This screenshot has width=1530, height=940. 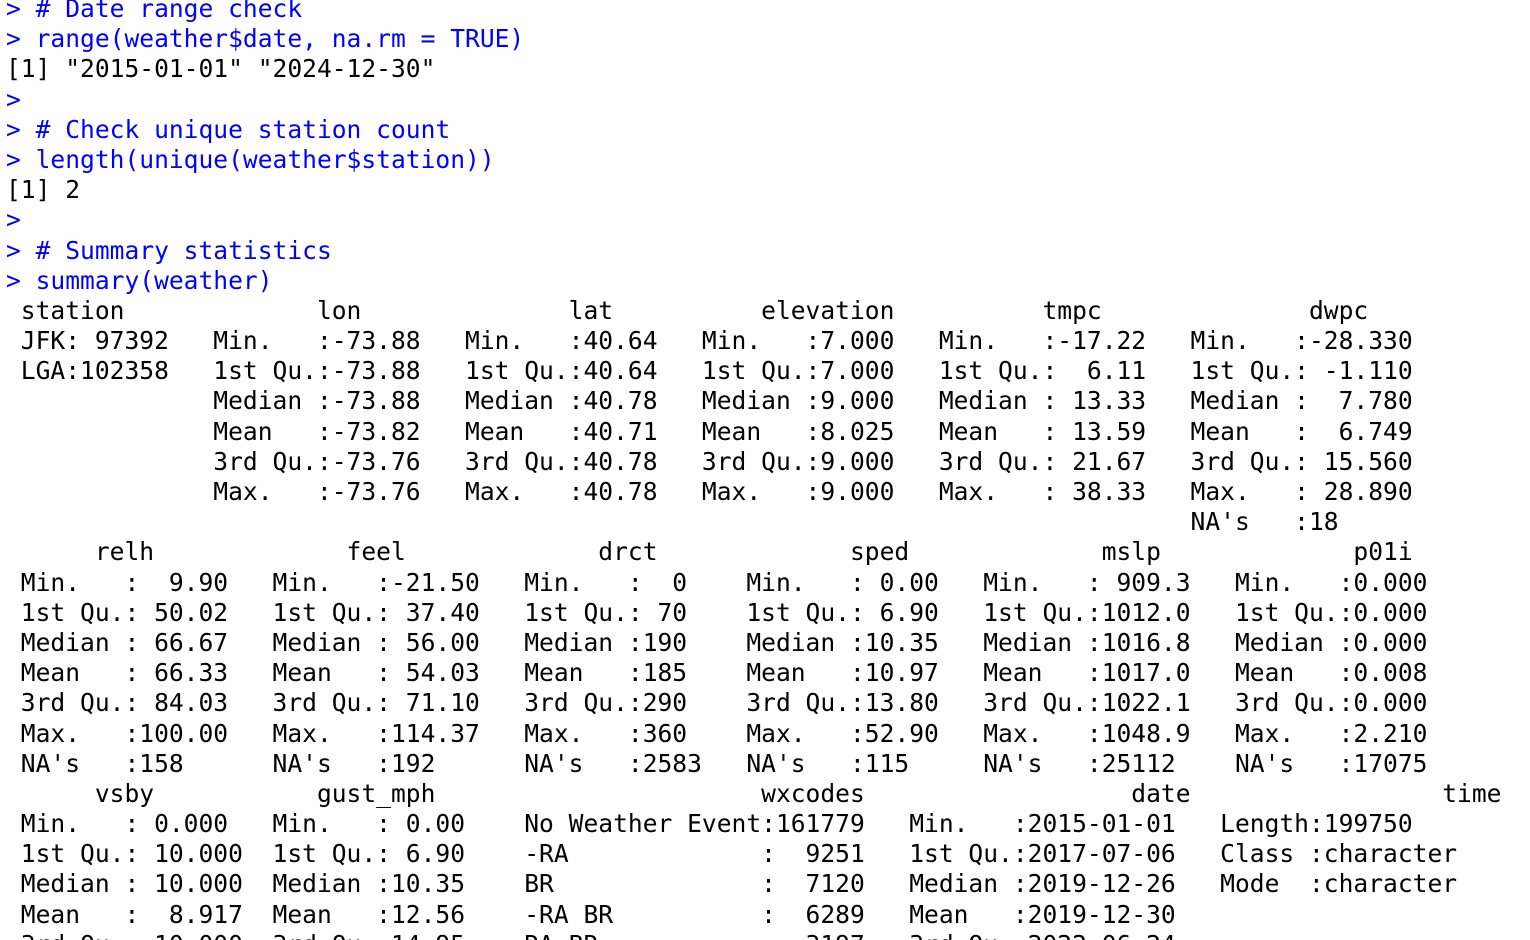 What do you see at coordinates (154, 11) in the screenshot?
I see `console-line: > # Date range check` at bounding box center [154, 11].